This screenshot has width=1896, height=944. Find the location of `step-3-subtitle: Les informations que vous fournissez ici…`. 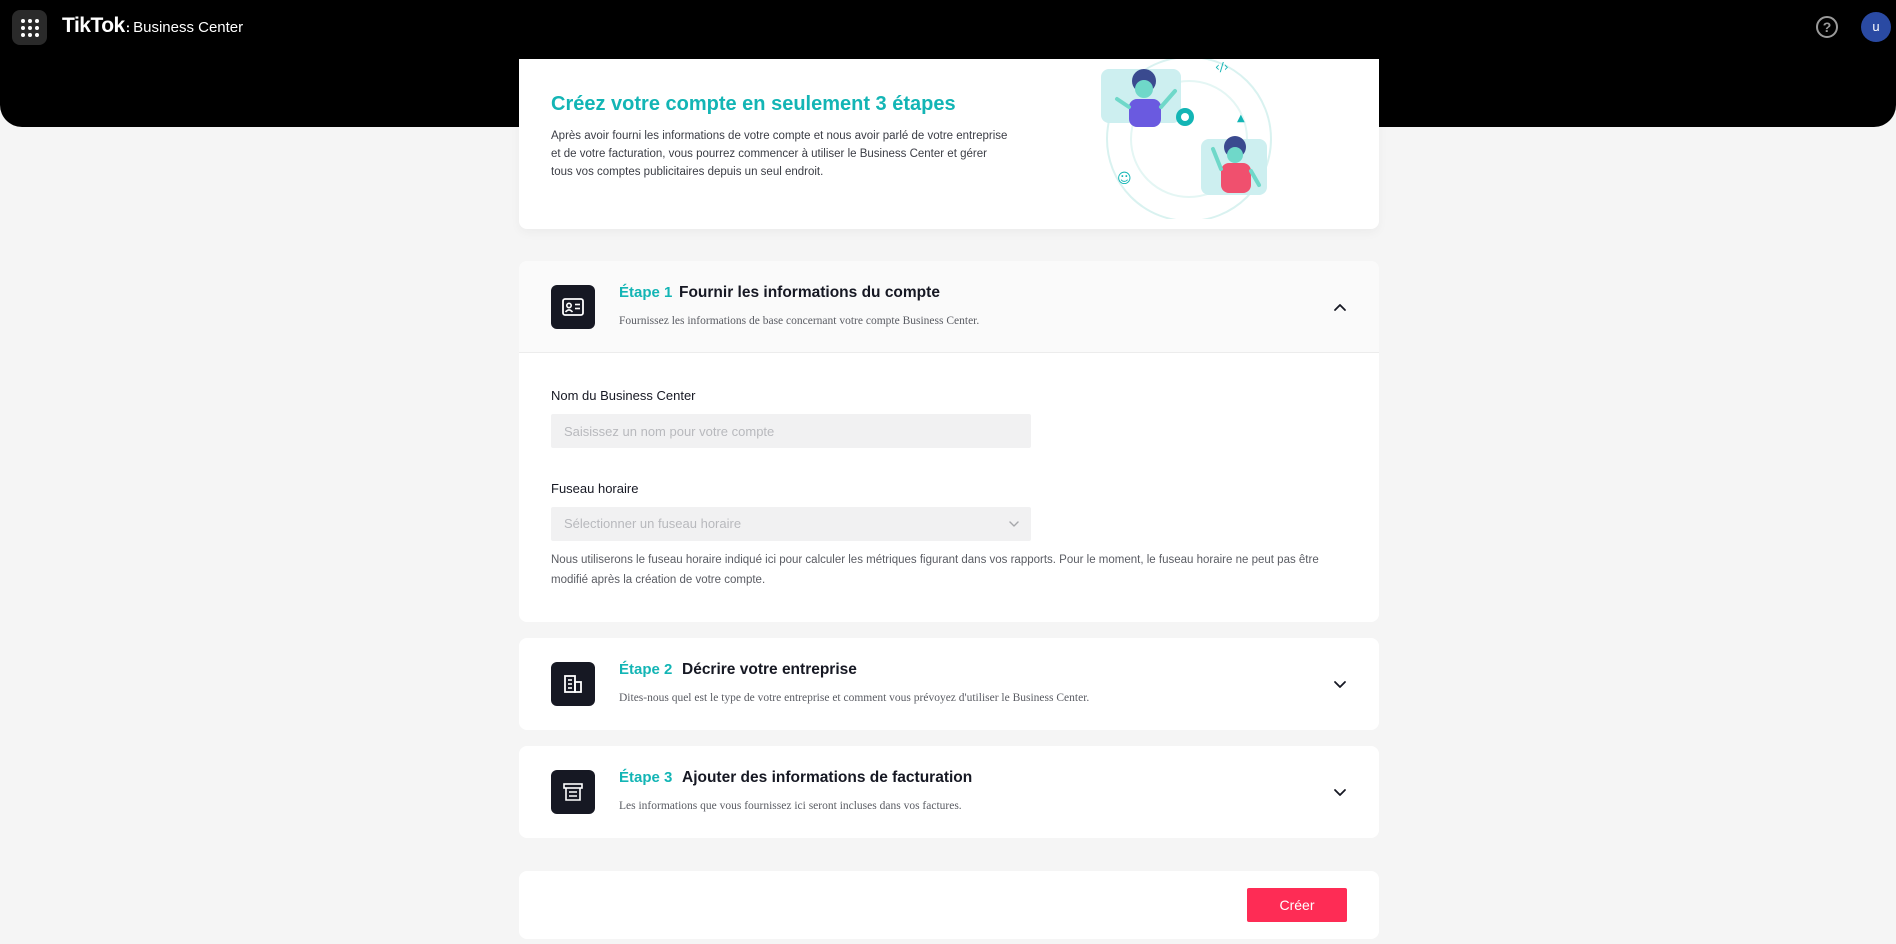

step-3-subtitle: Les informations que vous fournissez ici… is located at coordinates (790, 806).